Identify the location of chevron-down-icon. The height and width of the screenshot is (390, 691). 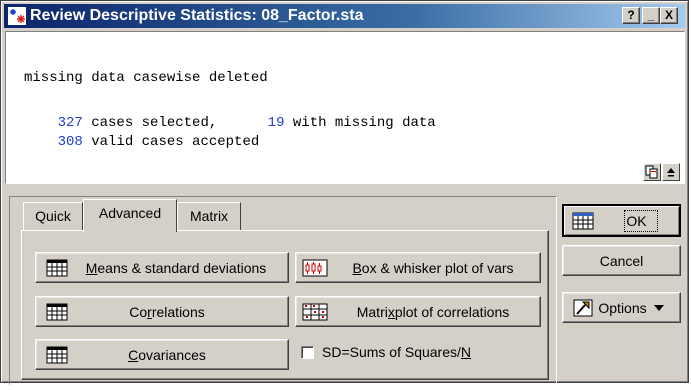
(658, 307).